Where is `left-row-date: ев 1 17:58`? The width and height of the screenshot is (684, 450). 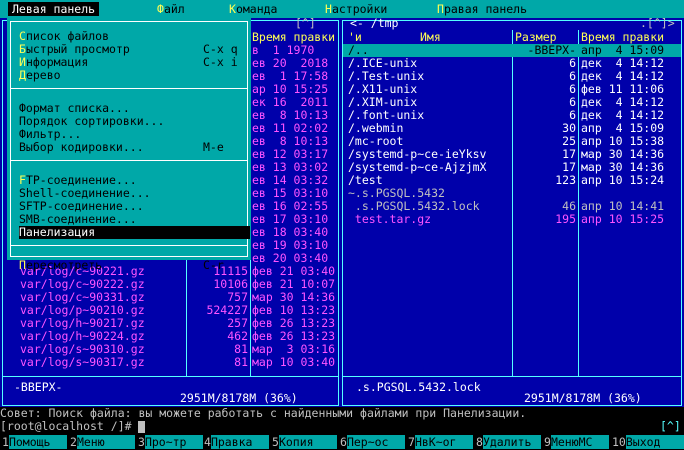
left-row-date: ев 1 17:58 is located at coordinates (290, 76).